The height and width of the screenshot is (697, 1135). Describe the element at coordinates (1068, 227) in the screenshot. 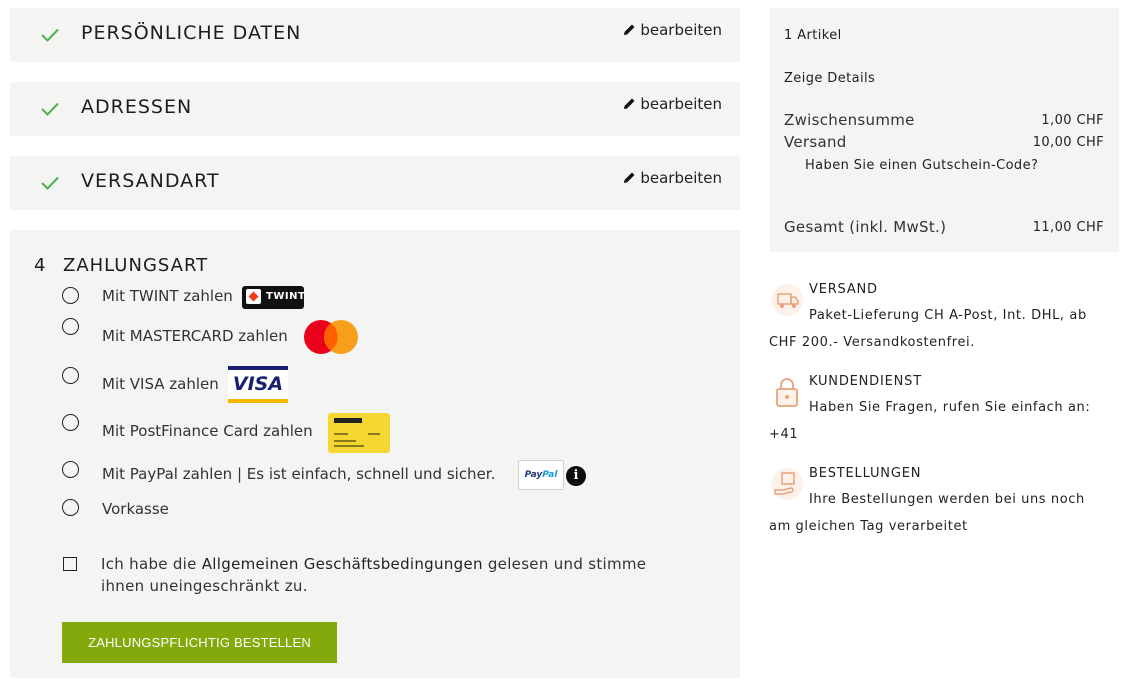

I see `total-value: 11,00 CHF` at that location.